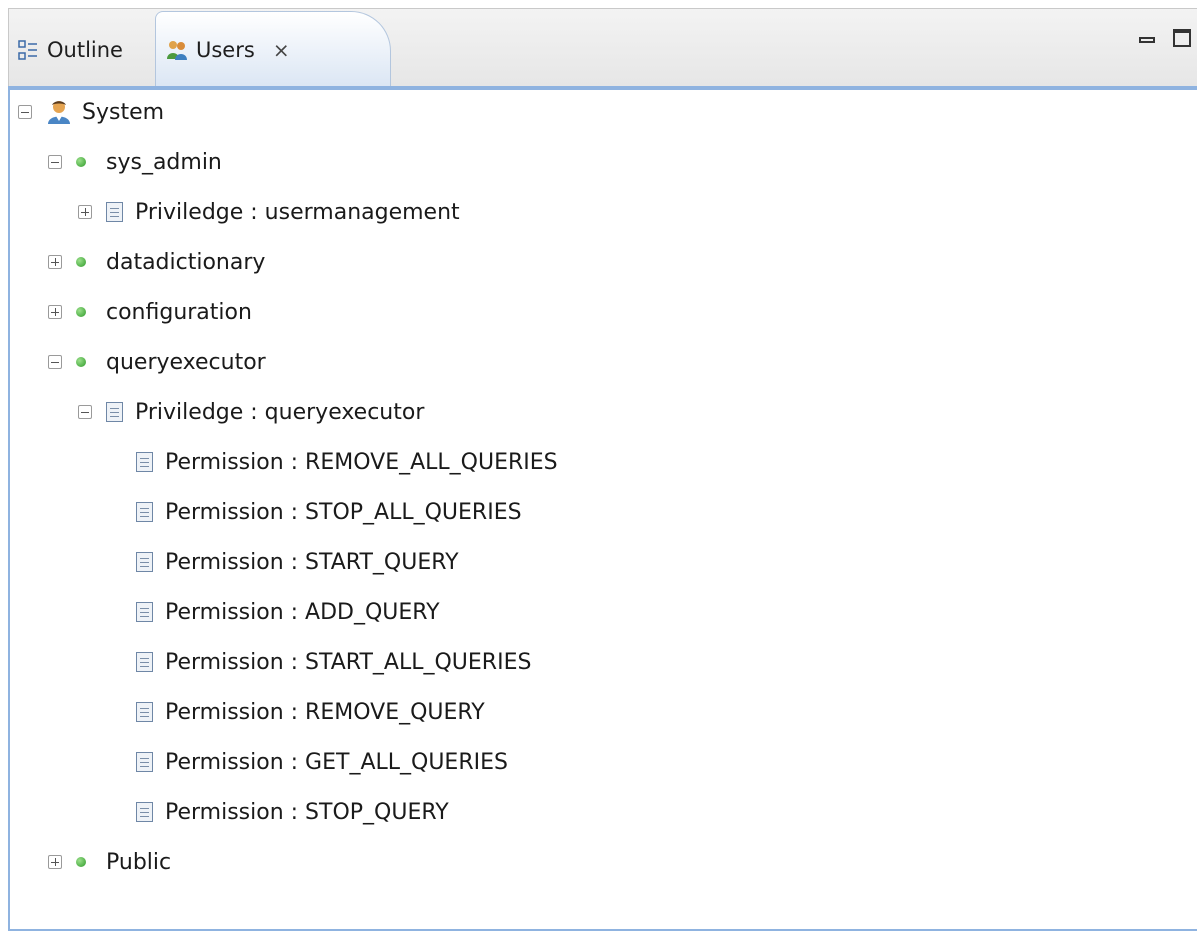 This screenshot has width=1197, height=931. Describe the element at coordinates (225, 49) in the screenshot. I see `tab-users-label: Users` at that location.